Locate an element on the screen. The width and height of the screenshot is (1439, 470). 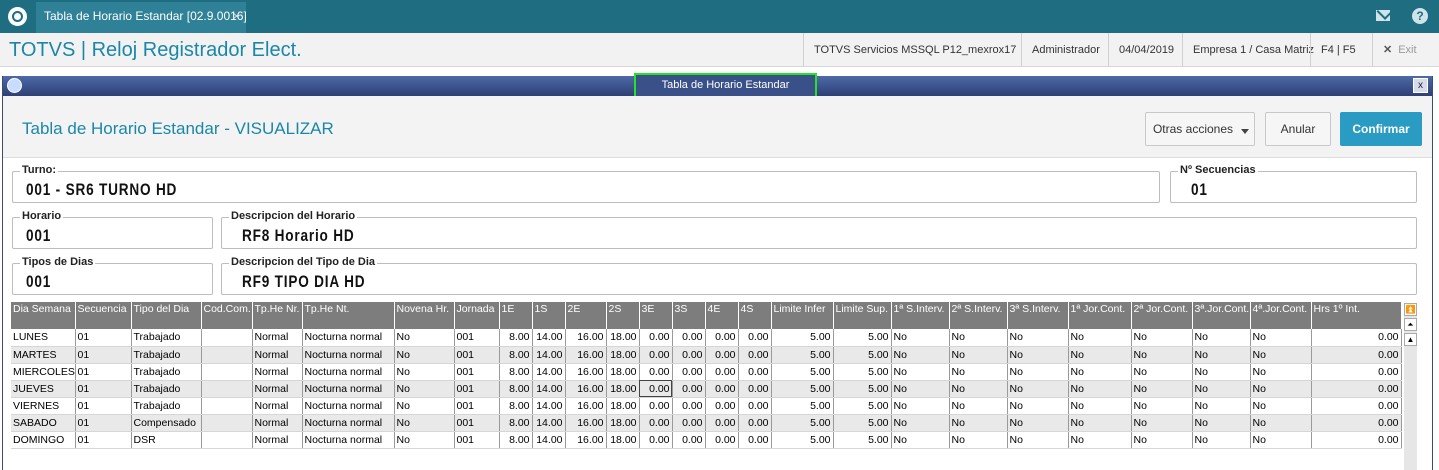
column-header: 3S is located at coordinates (689, 315).